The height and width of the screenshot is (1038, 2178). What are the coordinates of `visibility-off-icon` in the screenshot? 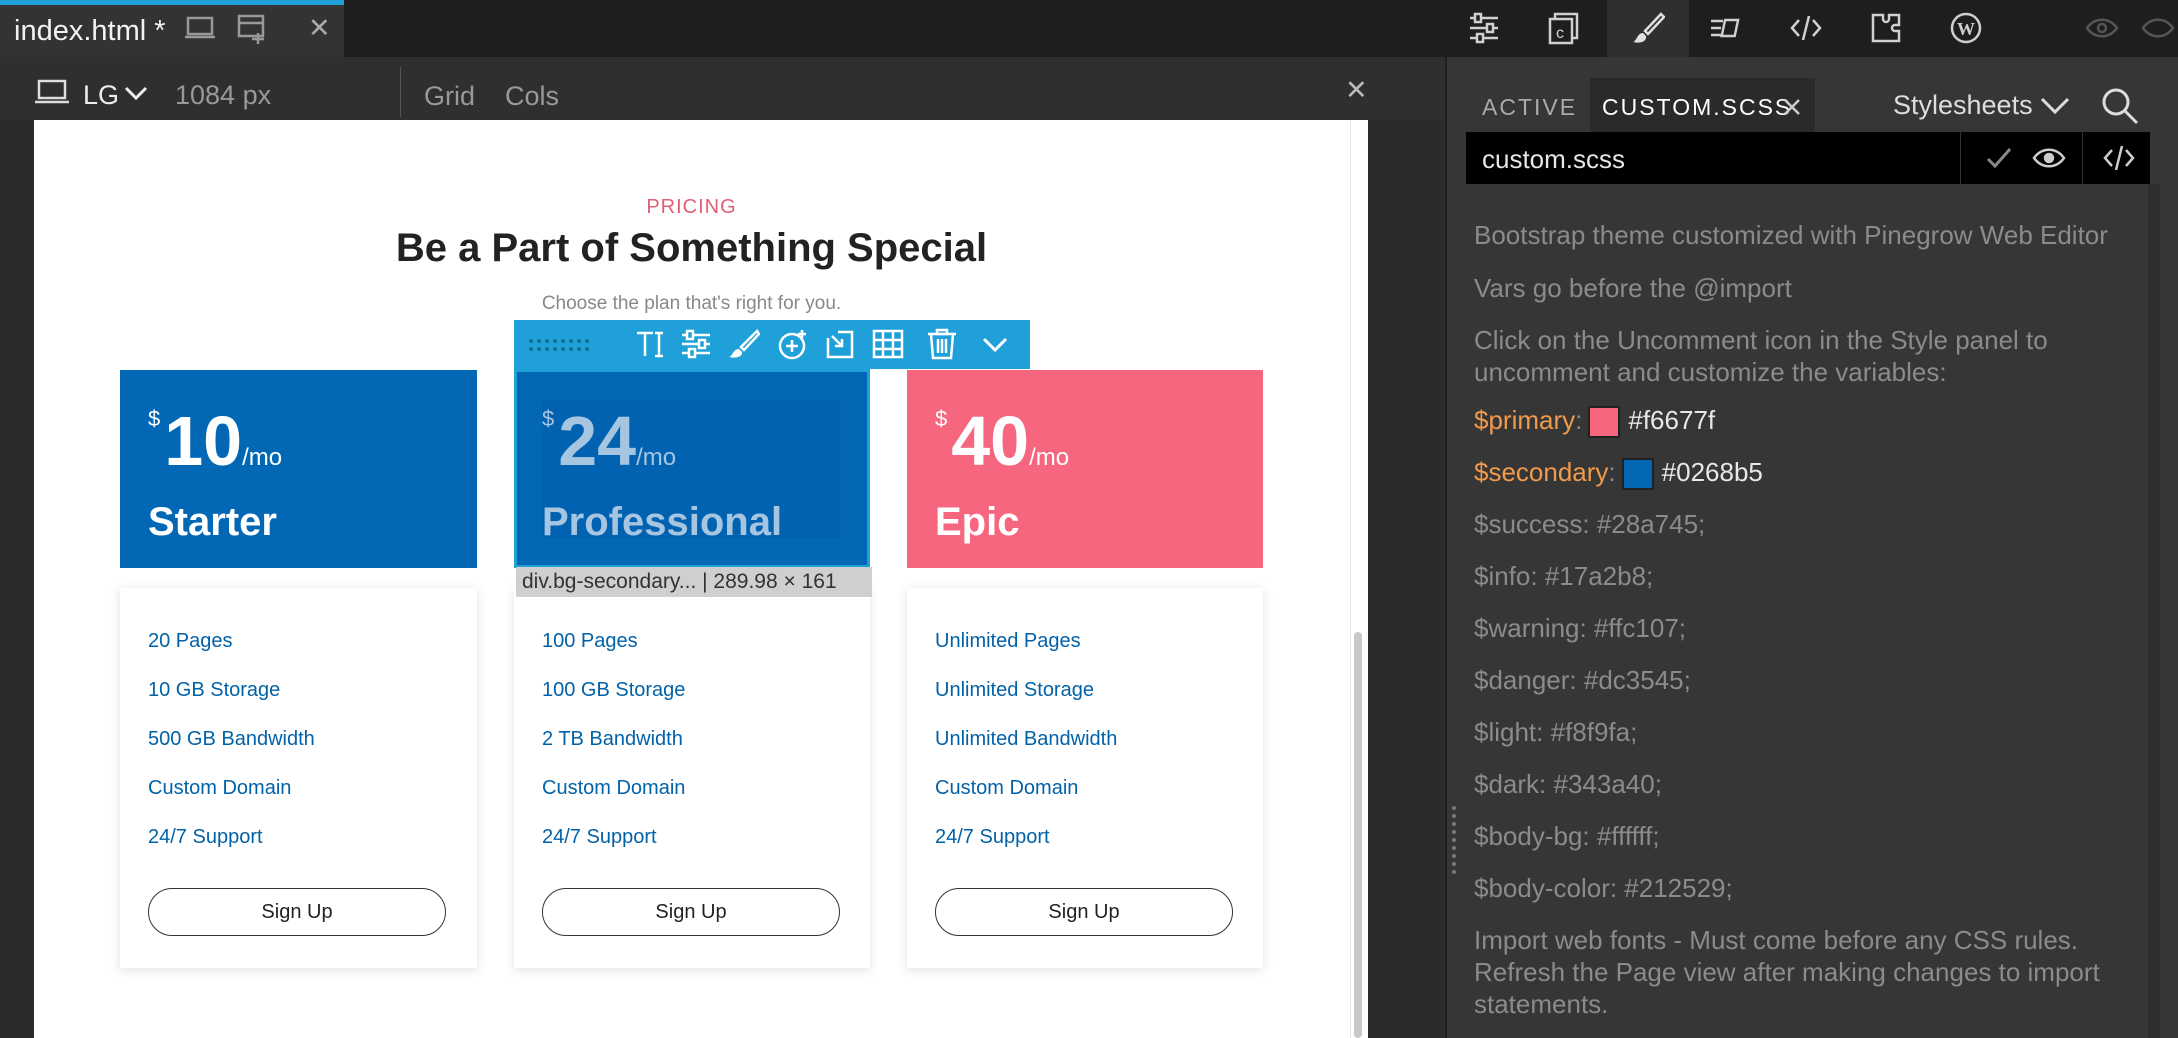 It's located at (2158, 28).